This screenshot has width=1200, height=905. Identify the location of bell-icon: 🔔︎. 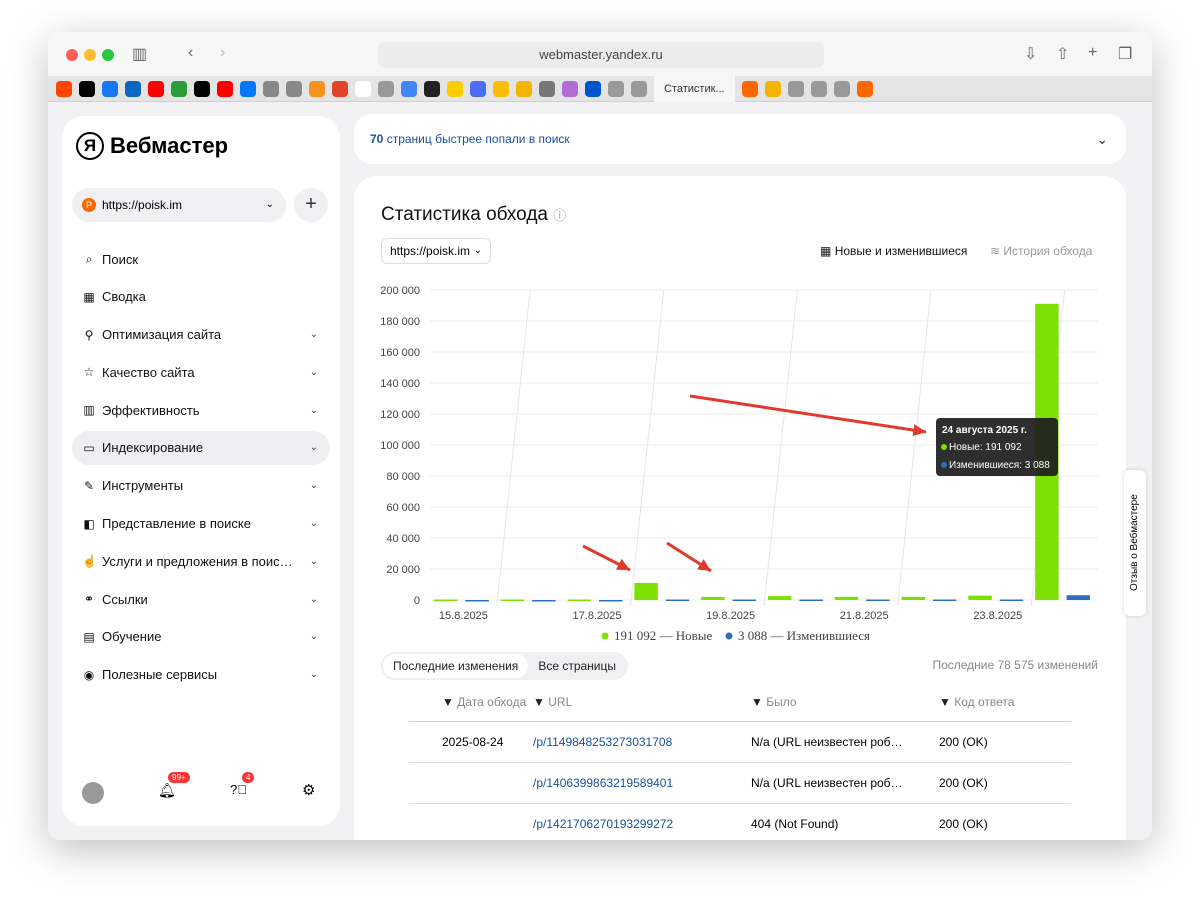
(167, 790).